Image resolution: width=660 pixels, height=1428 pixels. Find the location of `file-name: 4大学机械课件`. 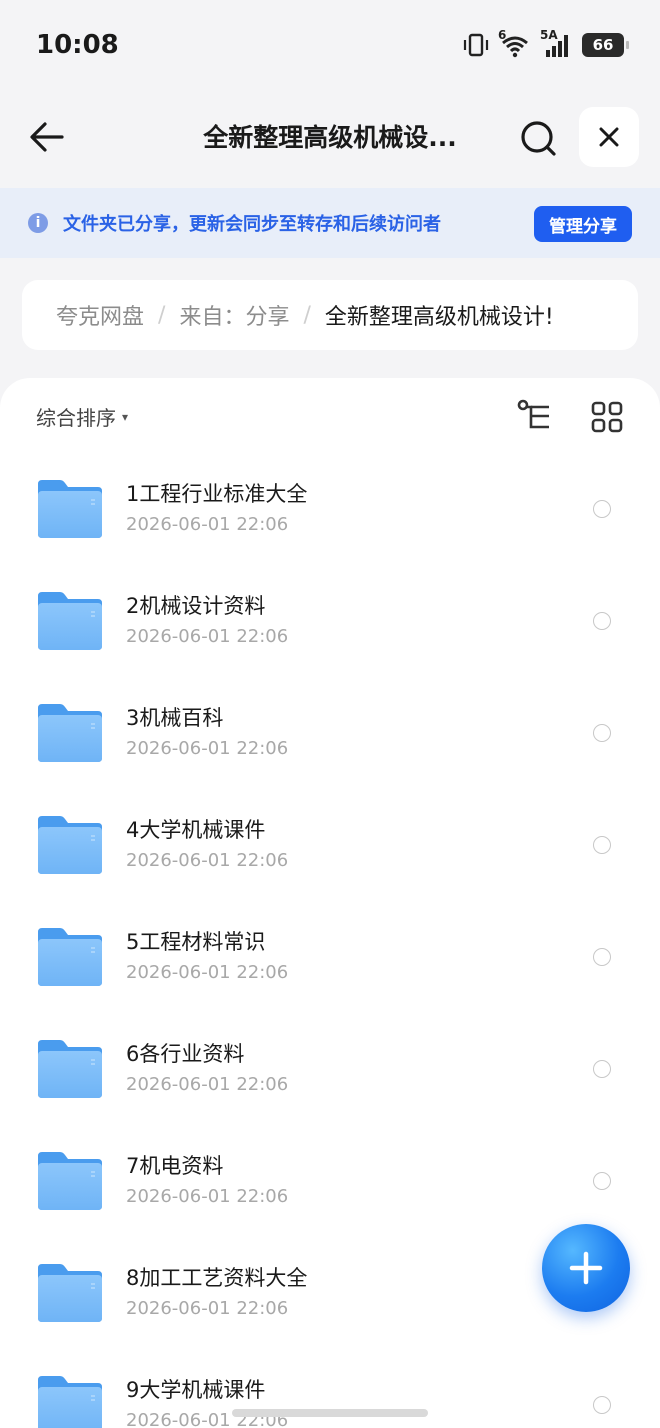

file-name: 4大学机械课件 is located at coordinates (196, 830).